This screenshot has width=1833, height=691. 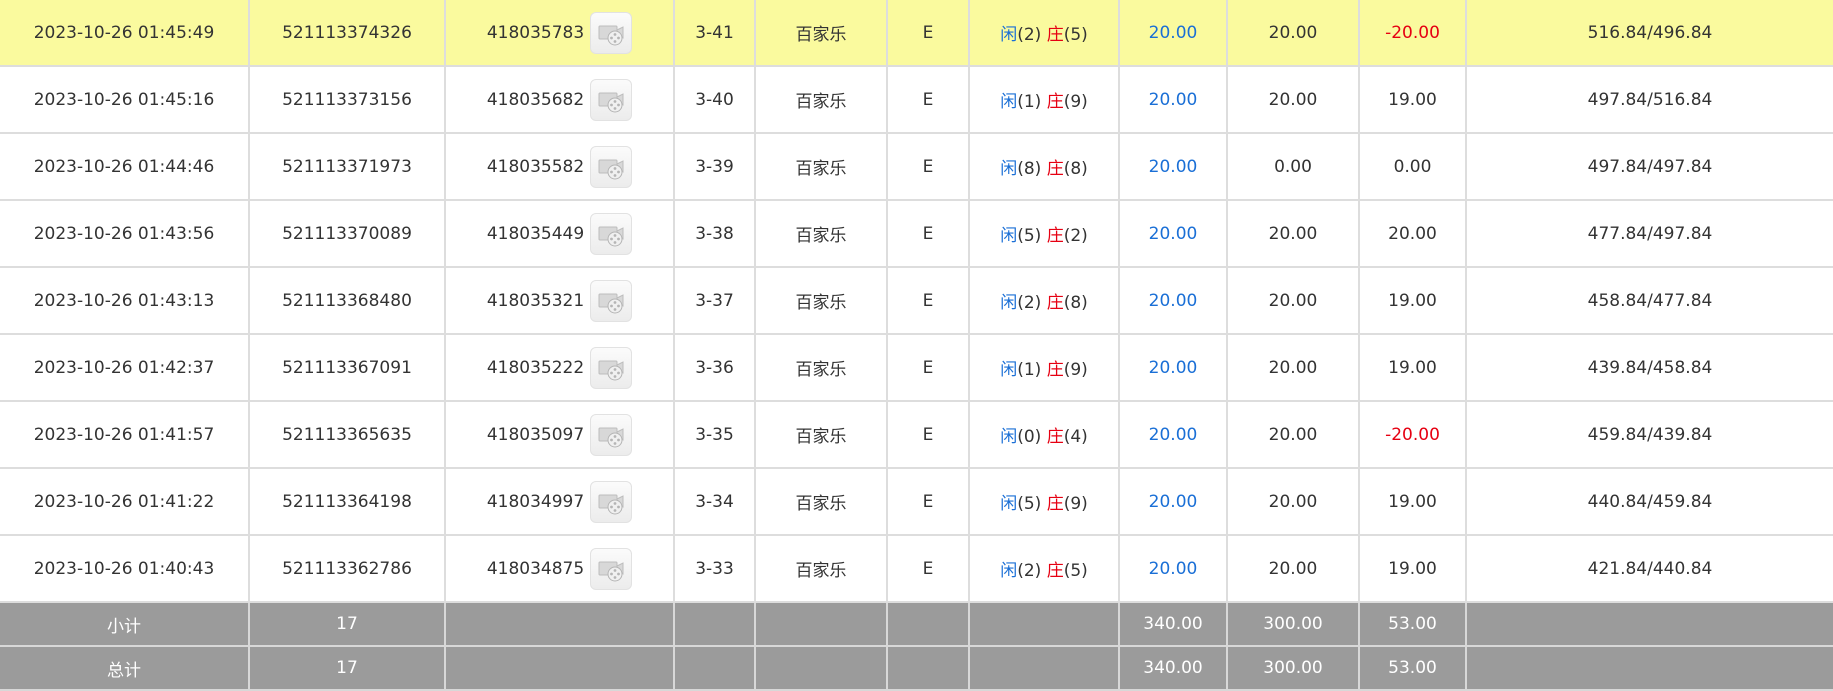 What do you see at coordinates (1044, 234) in the screenshot?
I see `result-cell: 闲(5) 庄(2)` at bounding box center [1044, 234].